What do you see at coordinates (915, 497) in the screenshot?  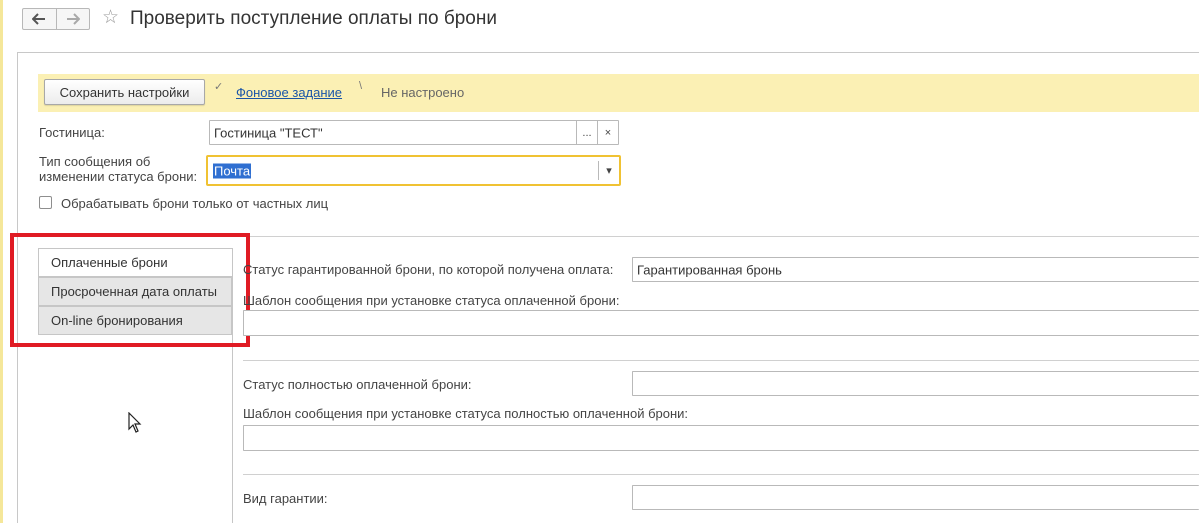 I see `guarantee-type-field` at bounding box center [915, 497].